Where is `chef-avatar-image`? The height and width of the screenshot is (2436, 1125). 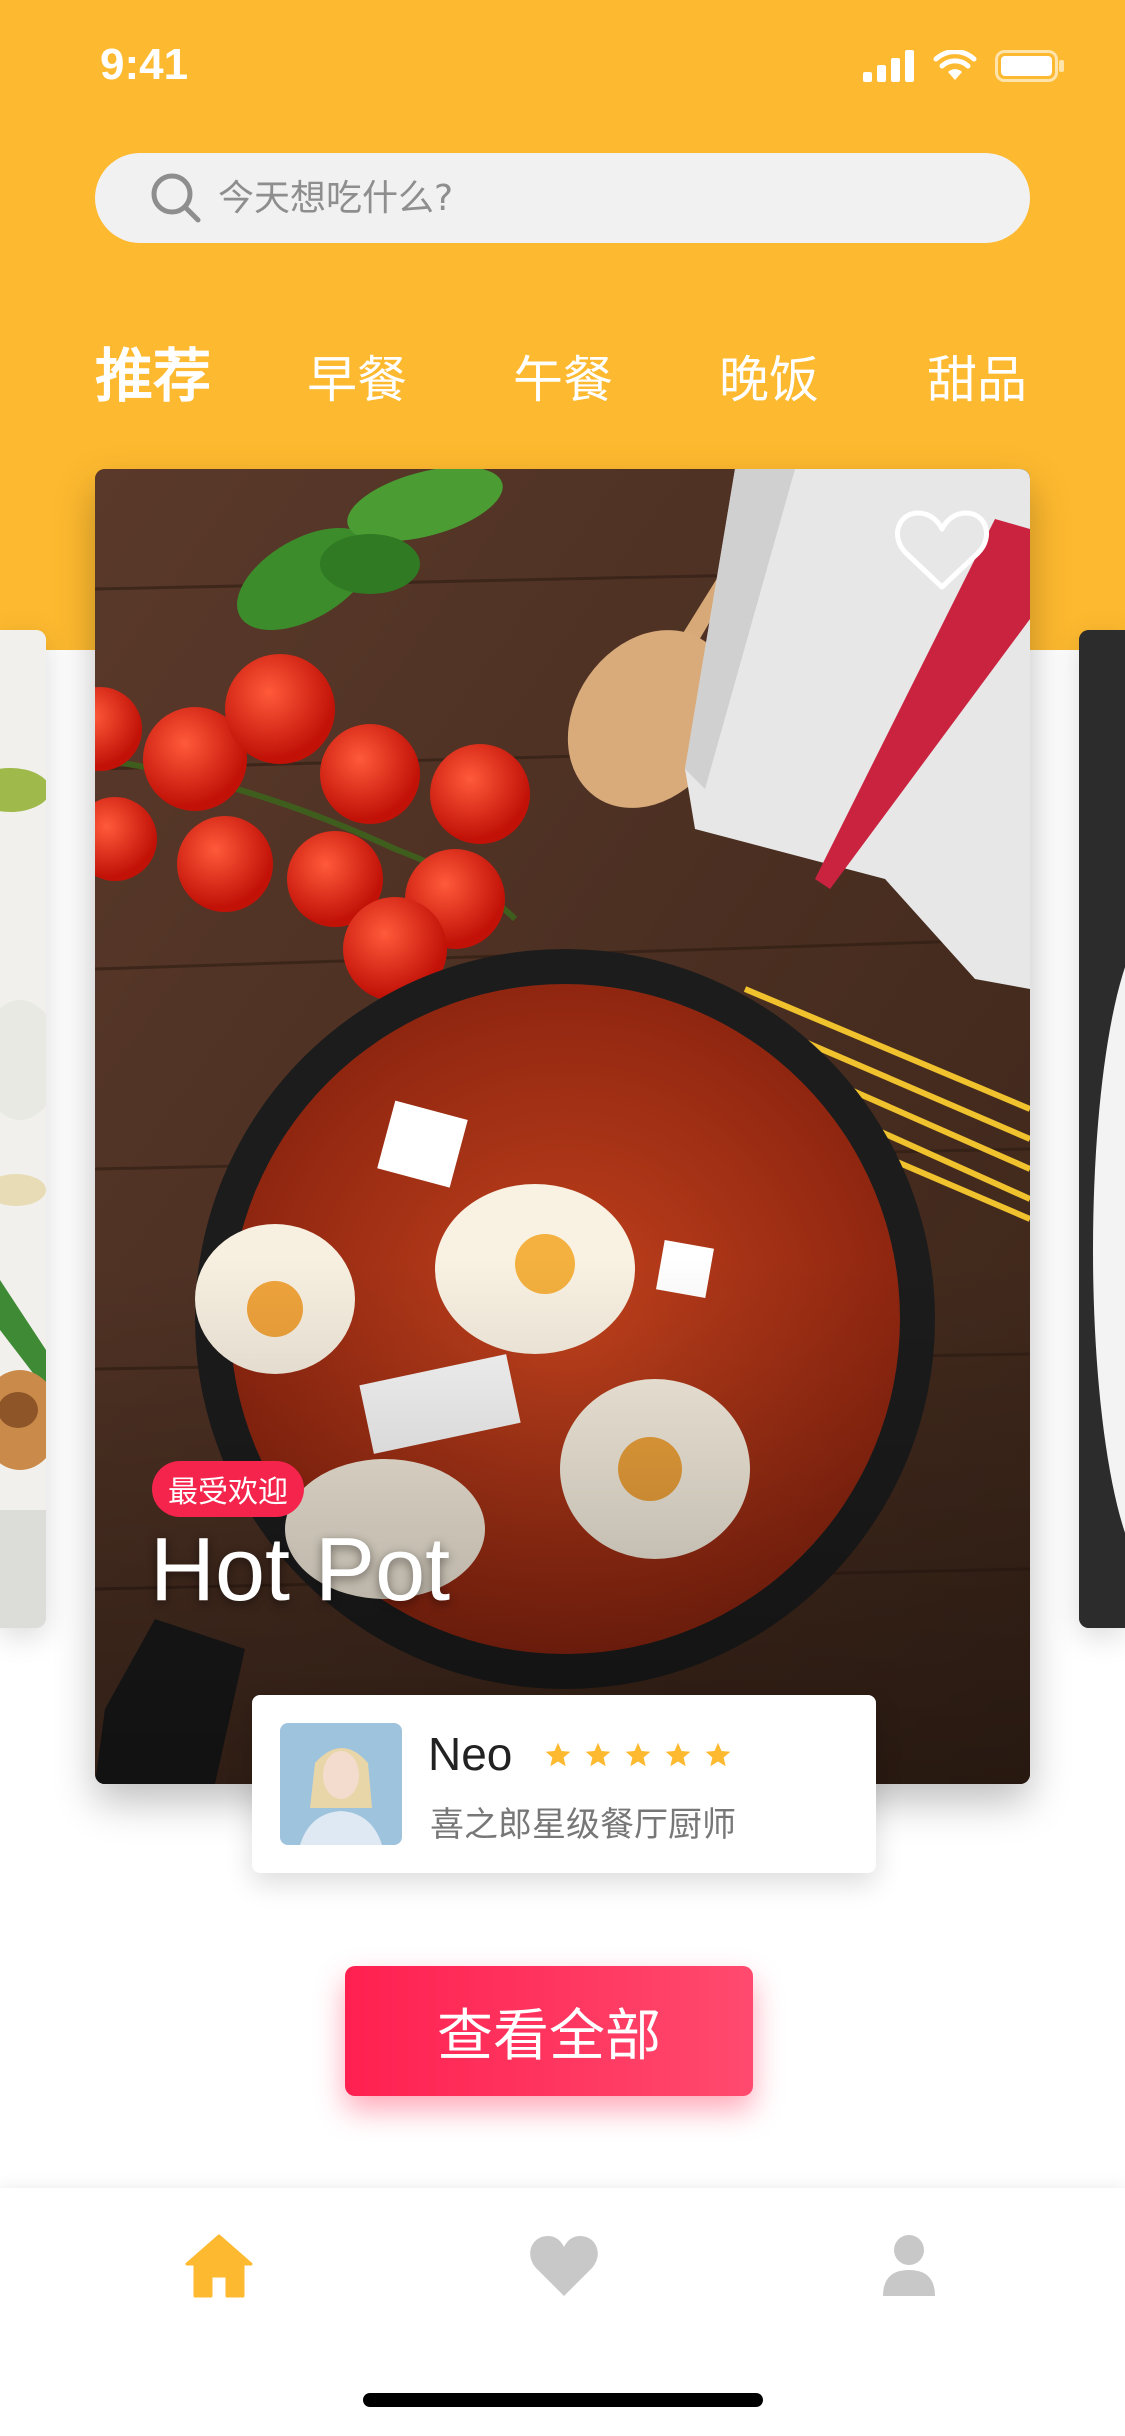 chef-avatar-image is located at coordinates (341, 1784).